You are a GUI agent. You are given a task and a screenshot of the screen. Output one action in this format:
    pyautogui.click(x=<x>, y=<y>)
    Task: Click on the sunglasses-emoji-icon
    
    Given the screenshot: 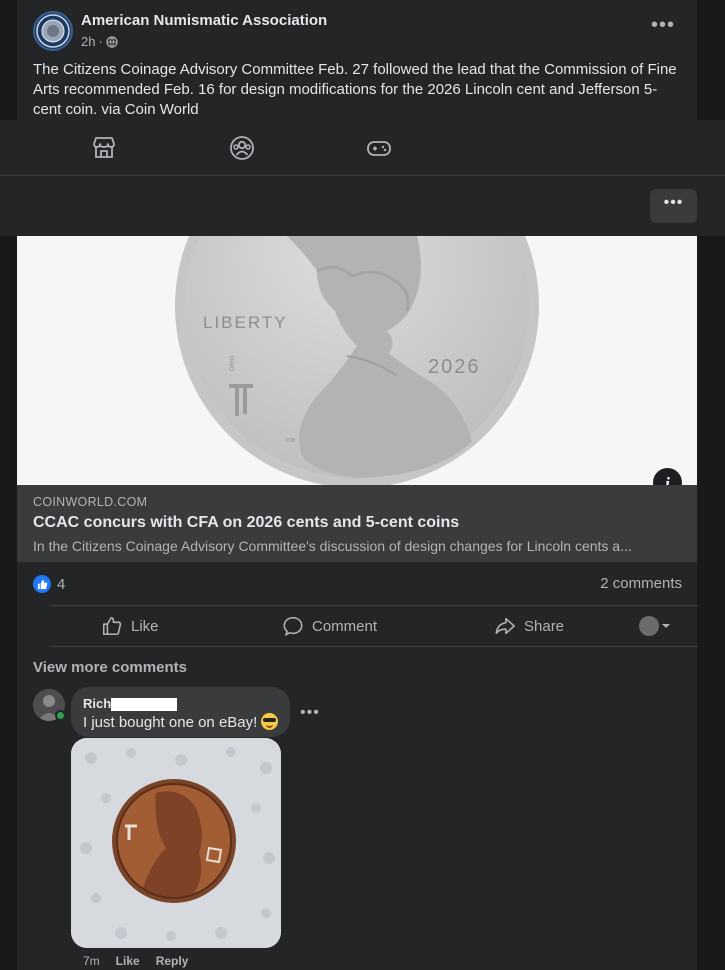 What is the action you would take?
    pyautogui.click(x=270, y=721)
    